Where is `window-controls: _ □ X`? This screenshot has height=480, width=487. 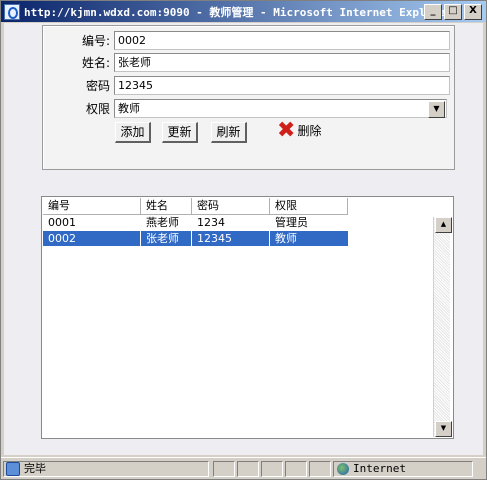
window-controls: _ □ X is located at coordinates (453, 12).